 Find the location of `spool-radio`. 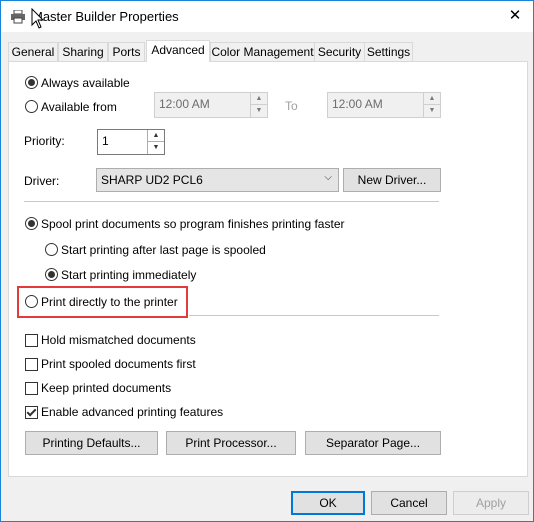

spool-radio is located at coordinates (31, 223).